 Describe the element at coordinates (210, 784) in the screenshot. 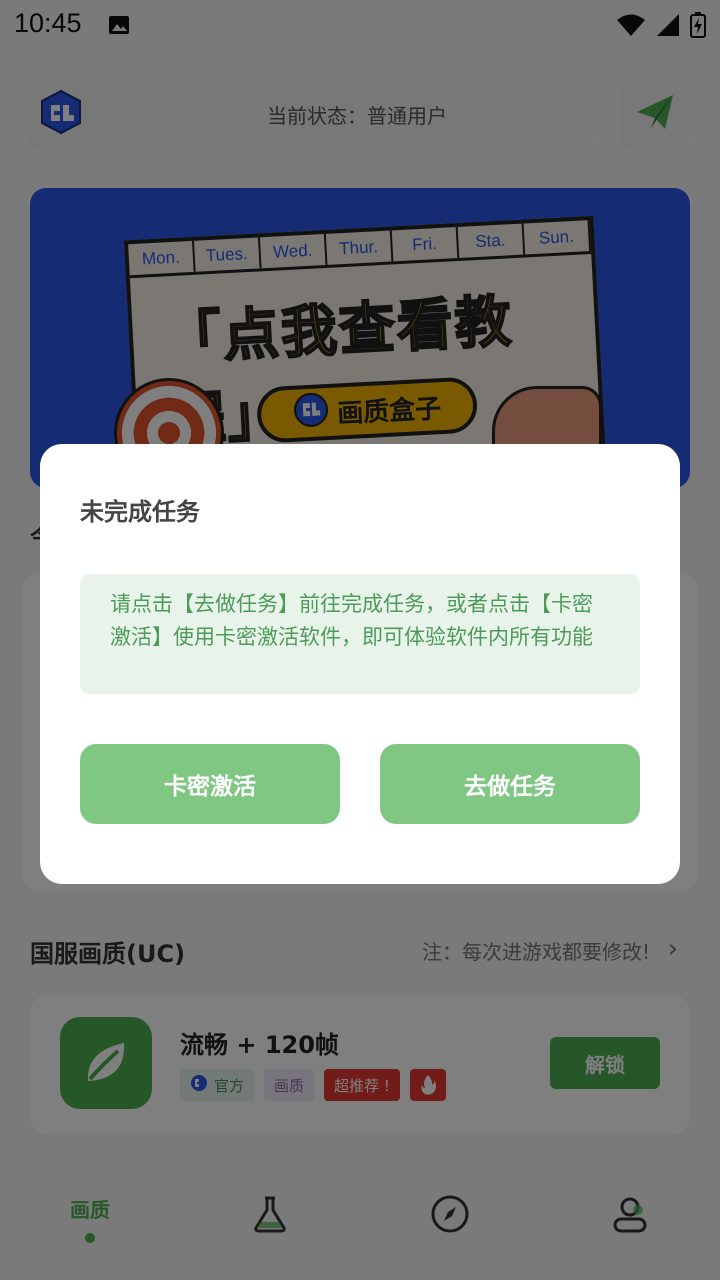

I see `activate-card-button: 卡密激活` at that location.